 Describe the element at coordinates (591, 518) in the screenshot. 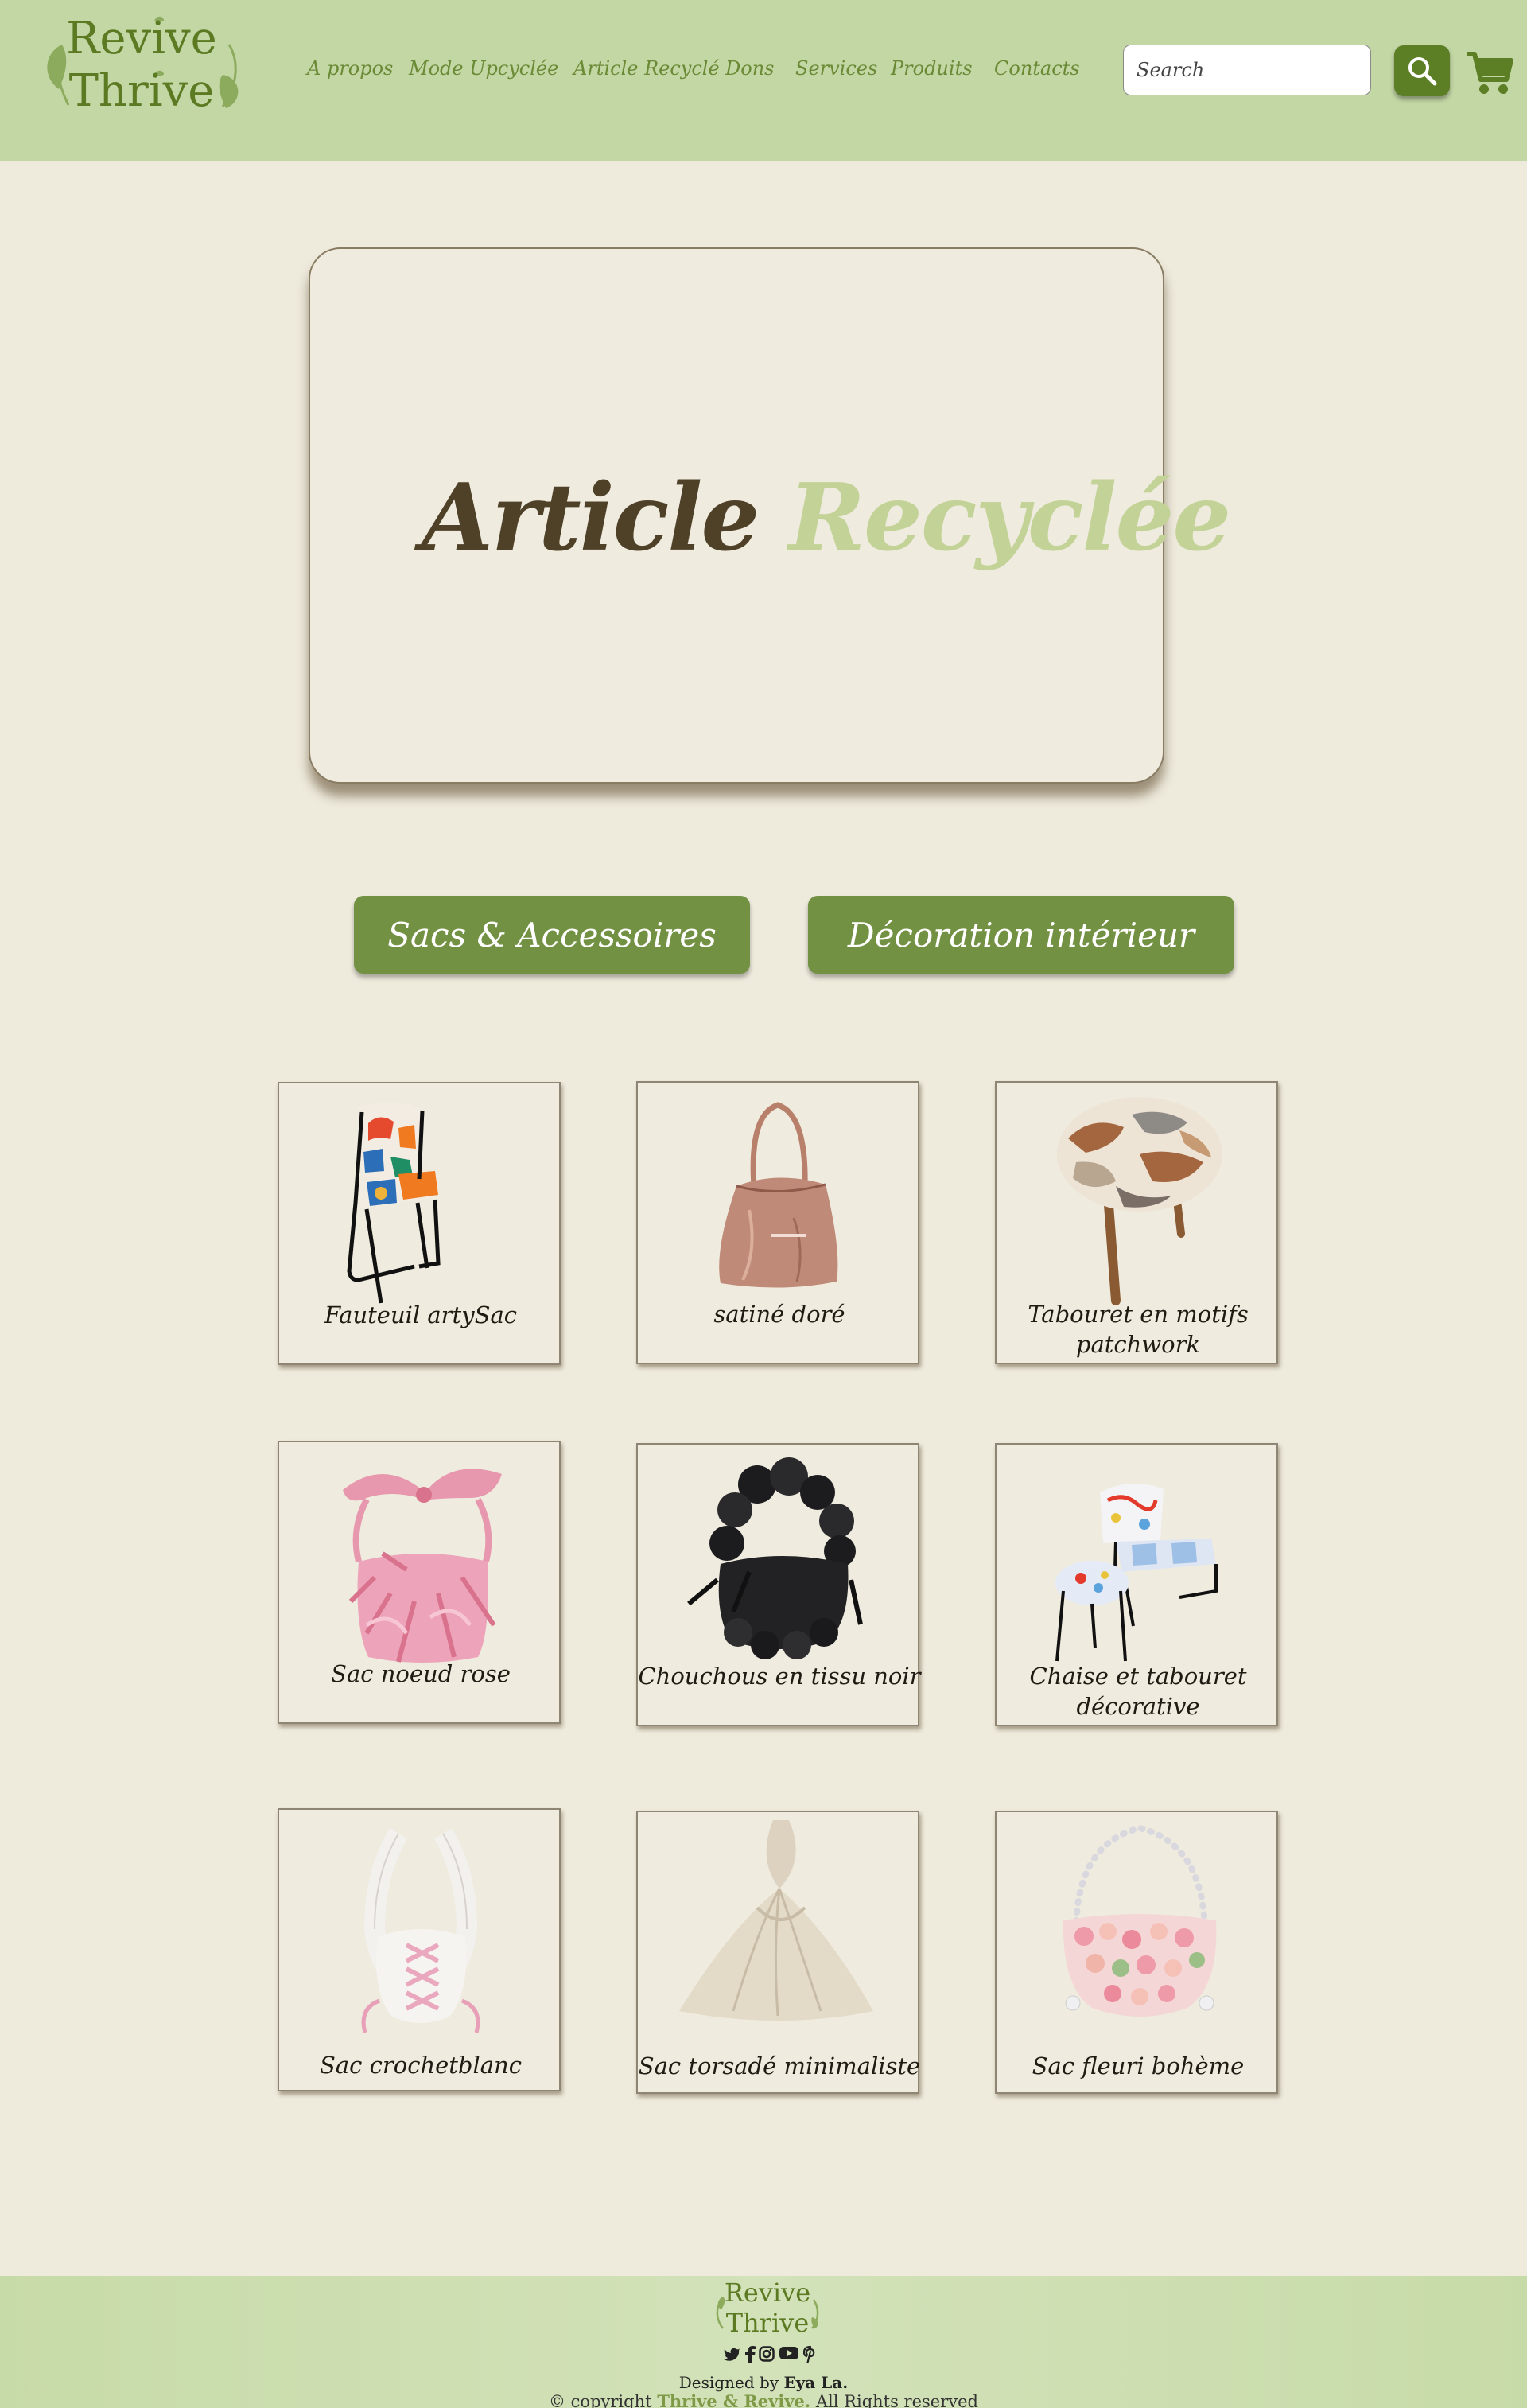

I see `hero-title-word-1: Article` at that location.